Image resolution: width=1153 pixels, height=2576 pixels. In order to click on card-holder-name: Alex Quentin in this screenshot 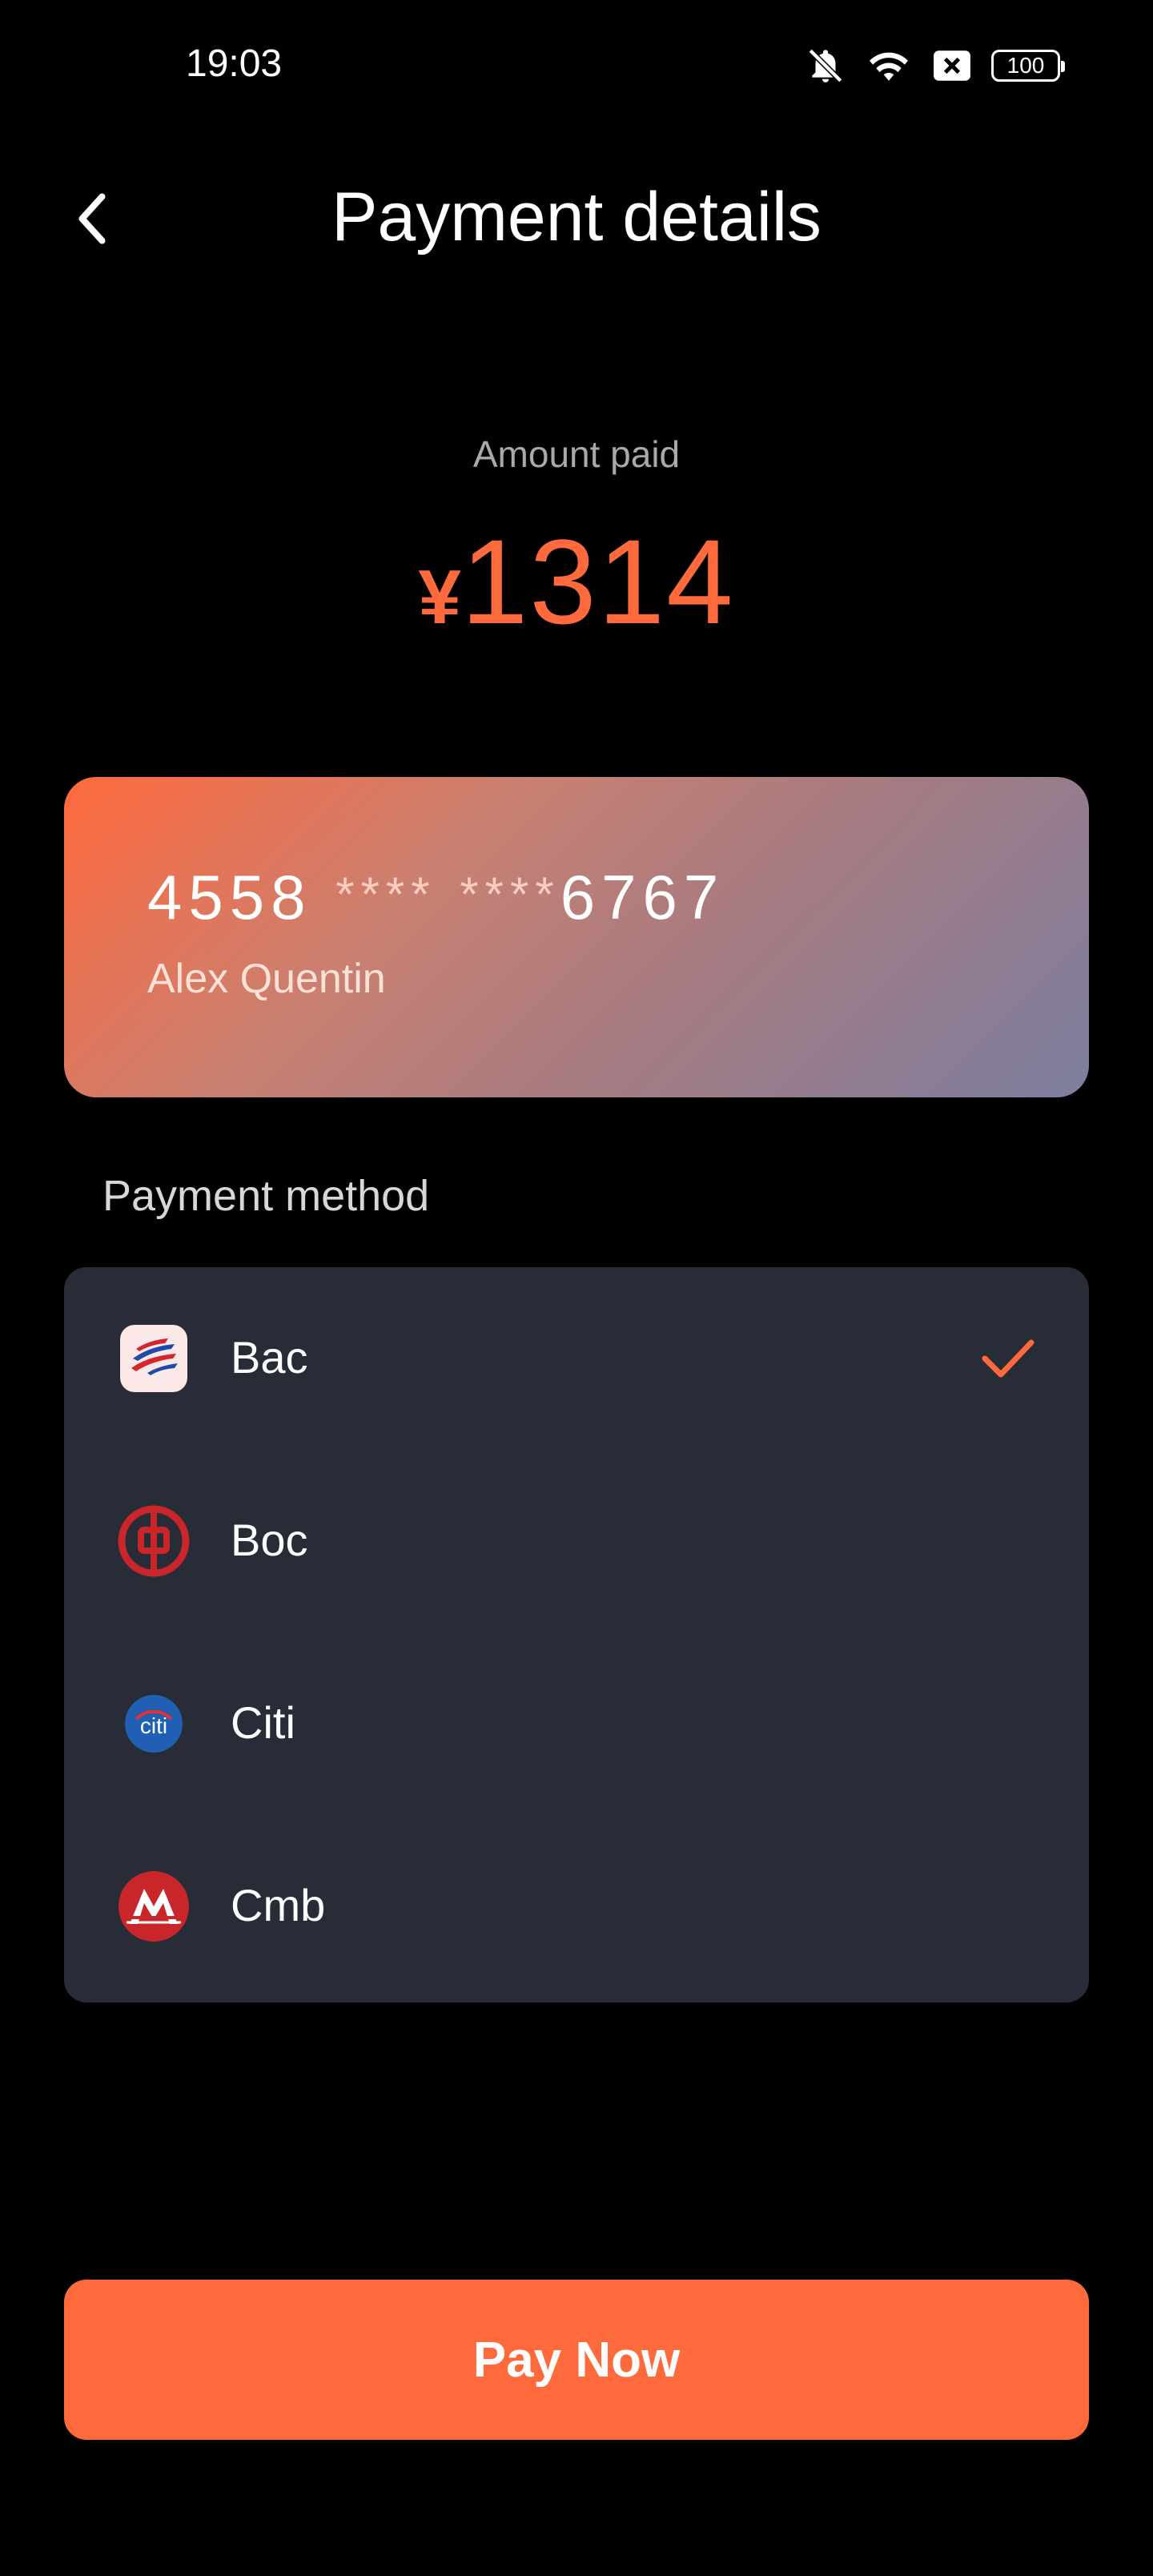, I will do `click(267, 979)`.